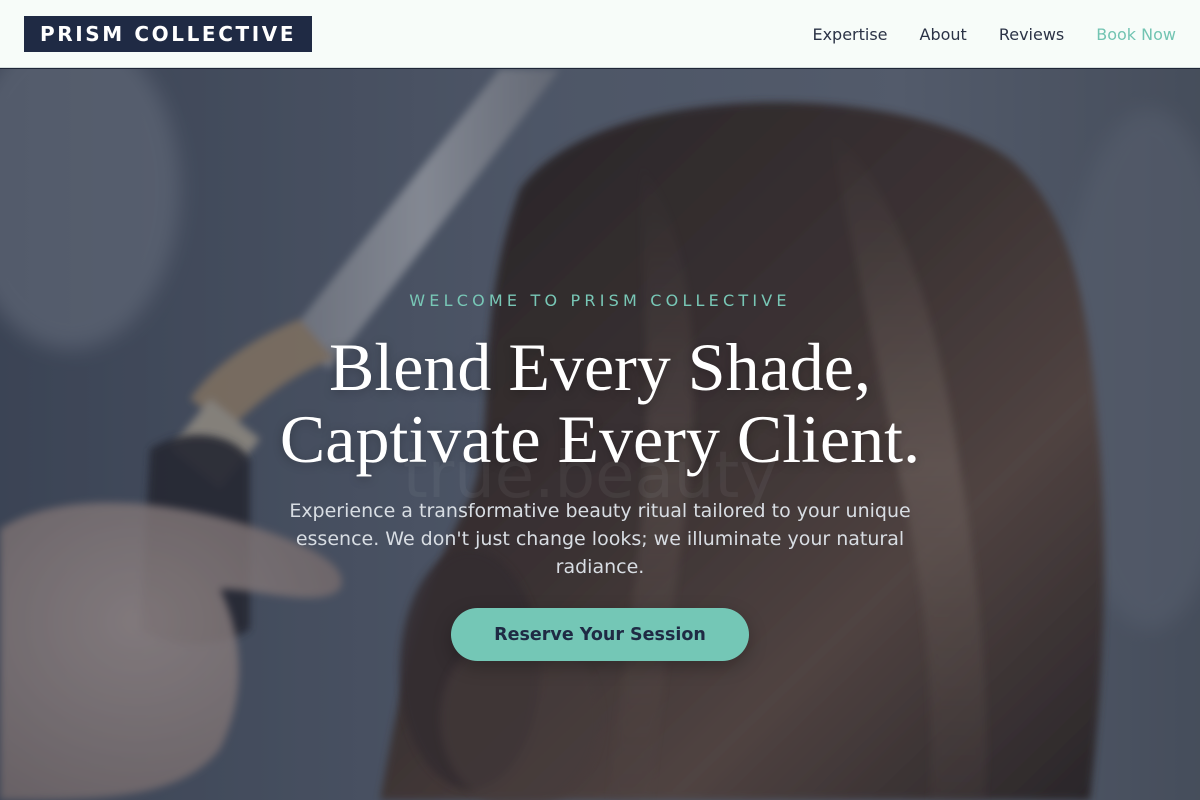 Image resolution: width=1200 pixels, height=800 pixels. What do you see at coordinates (168, 34) in the screenshot?
I see `brand-logo: PRISM COLLECTIVE` at bounding box center [168, 34].